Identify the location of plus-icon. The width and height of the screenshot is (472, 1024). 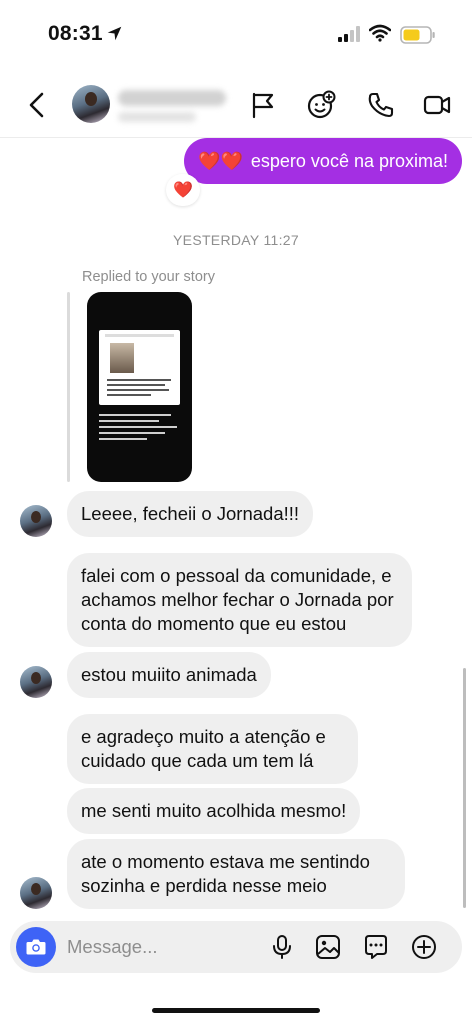
(424, 947).